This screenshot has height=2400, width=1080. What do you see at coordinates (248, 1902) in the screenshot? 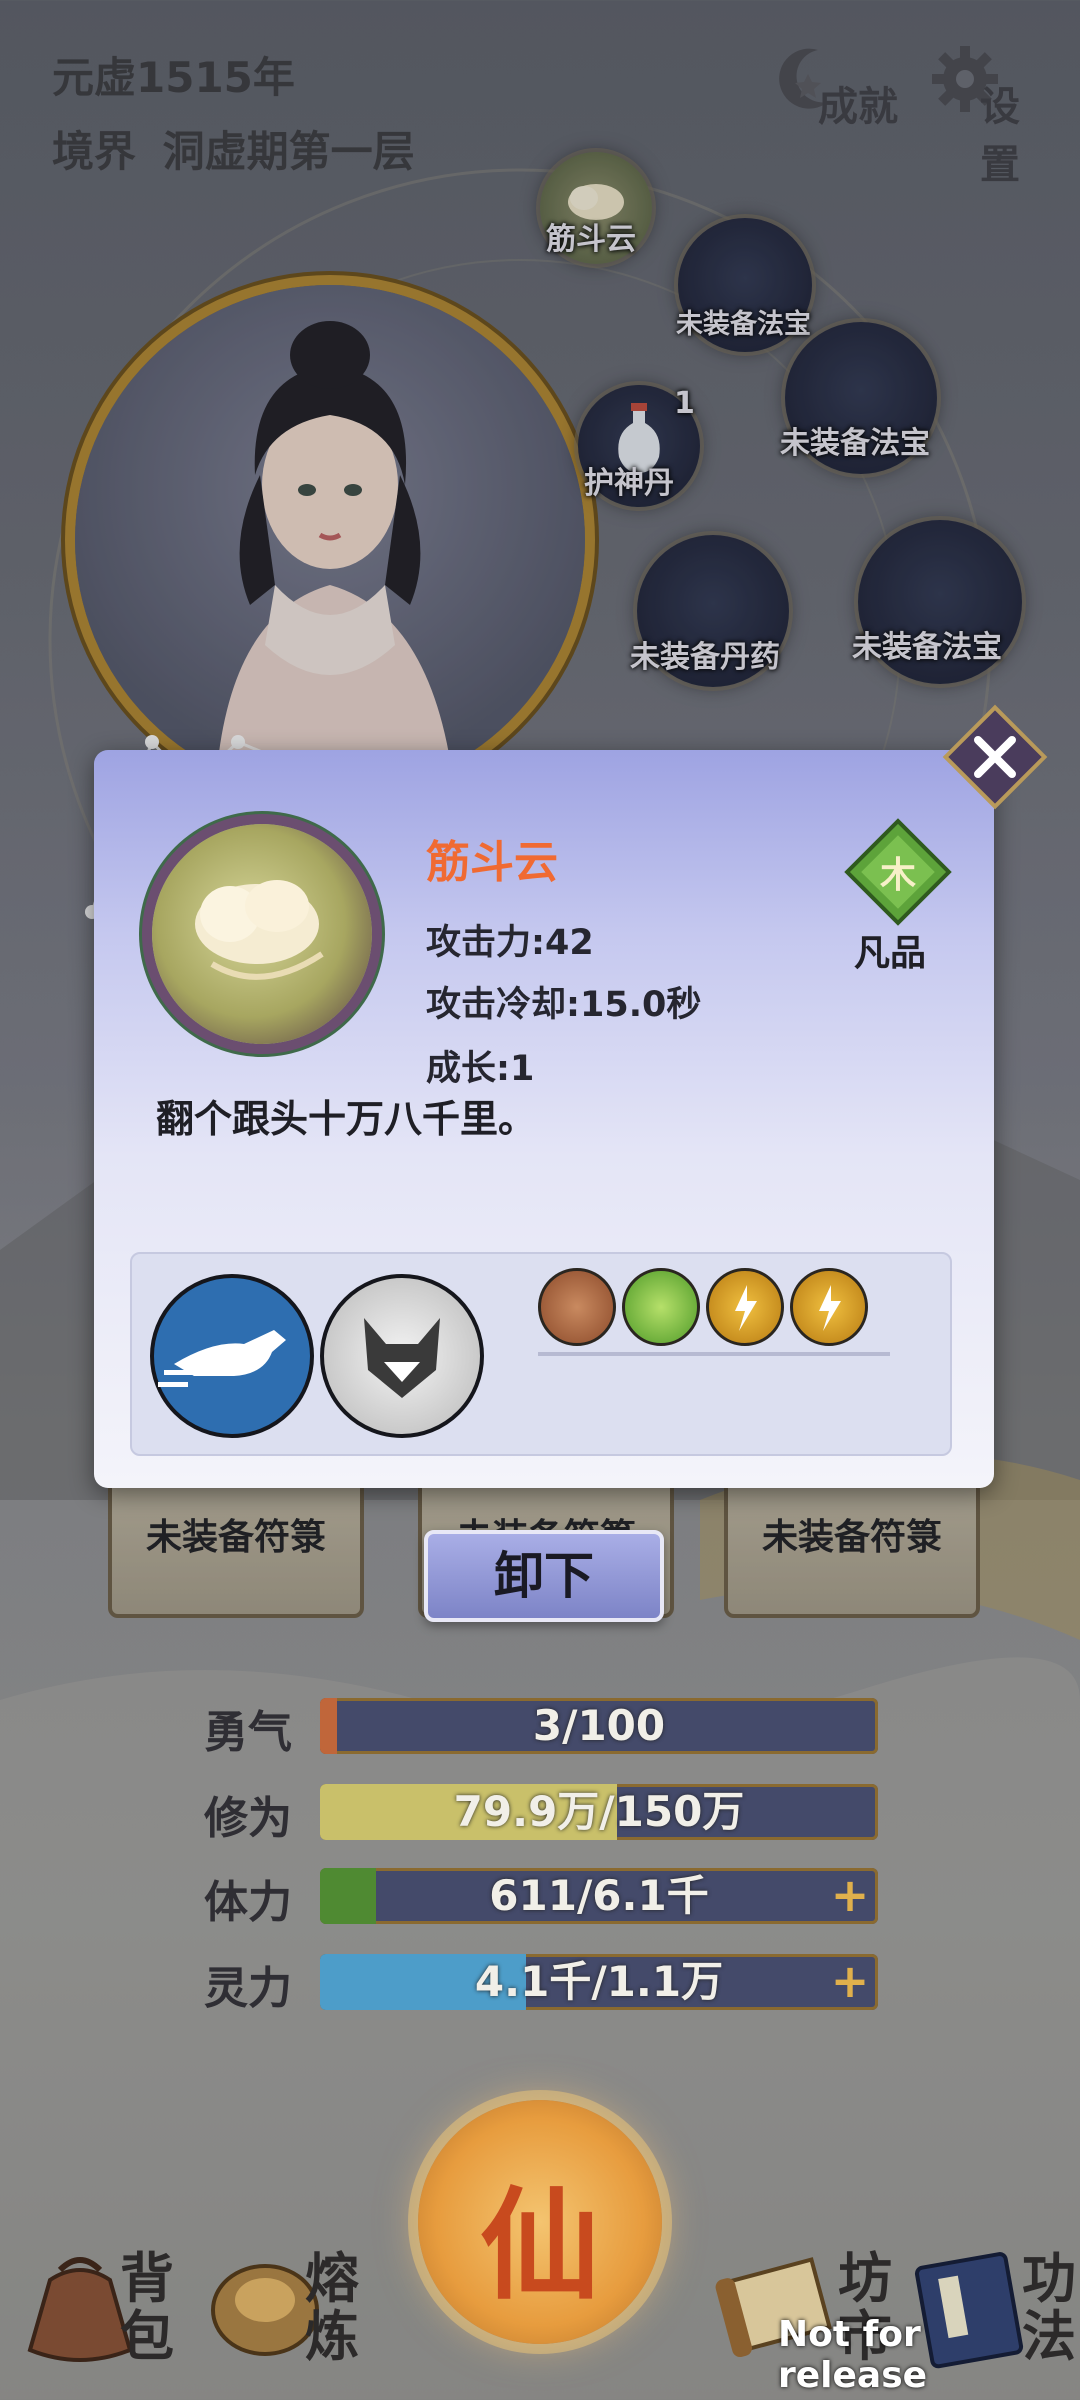
I see `stat-label: 体力` at bounding box center [248, 1902].